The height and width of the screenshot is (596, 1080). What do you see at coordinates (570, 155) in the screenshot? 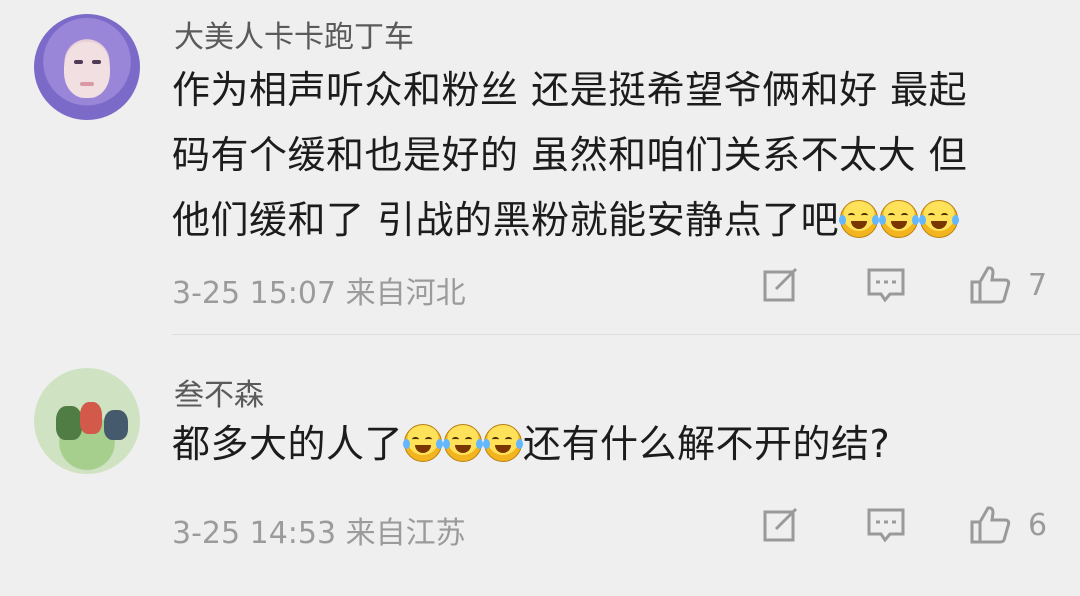
I see `comment-line: 码有个缓和也是好的 虽然和咱们关系不太大 但` at bounding box center [570, 155].